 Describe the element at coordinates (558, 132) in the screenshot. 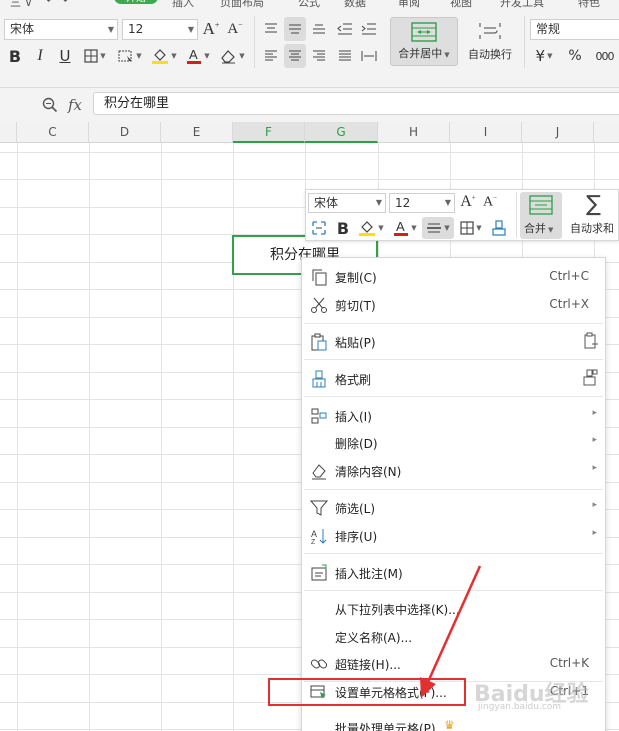

I see `column-header-j: J` at that location.